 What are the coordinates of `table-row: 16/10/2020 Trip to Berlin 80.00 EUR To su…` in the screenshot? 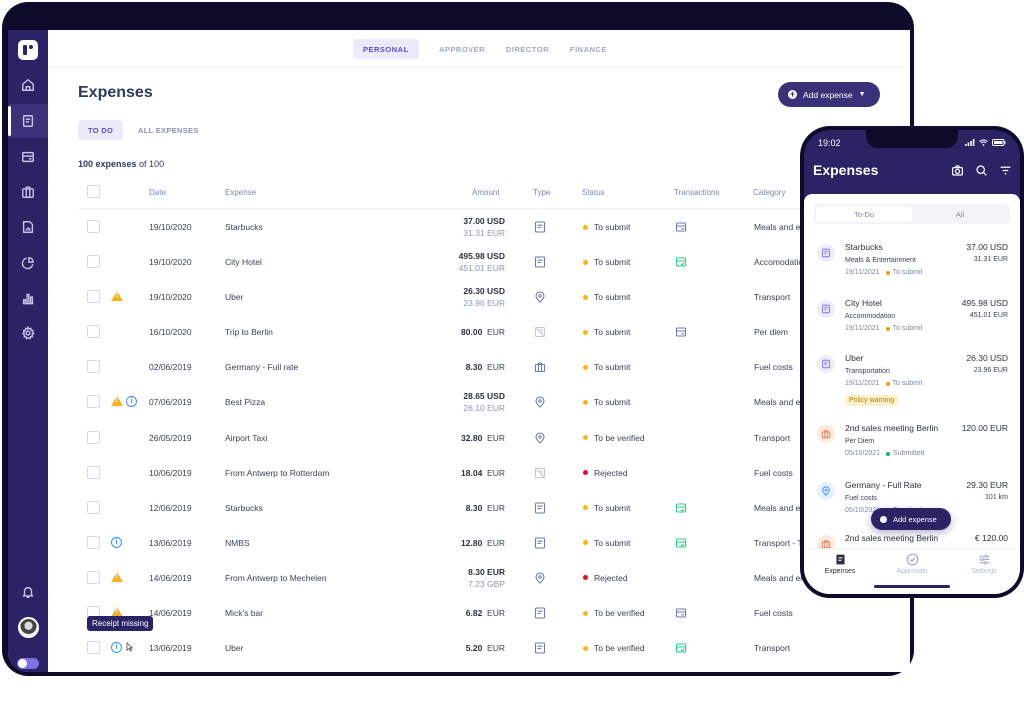 It's located at (494, 331).